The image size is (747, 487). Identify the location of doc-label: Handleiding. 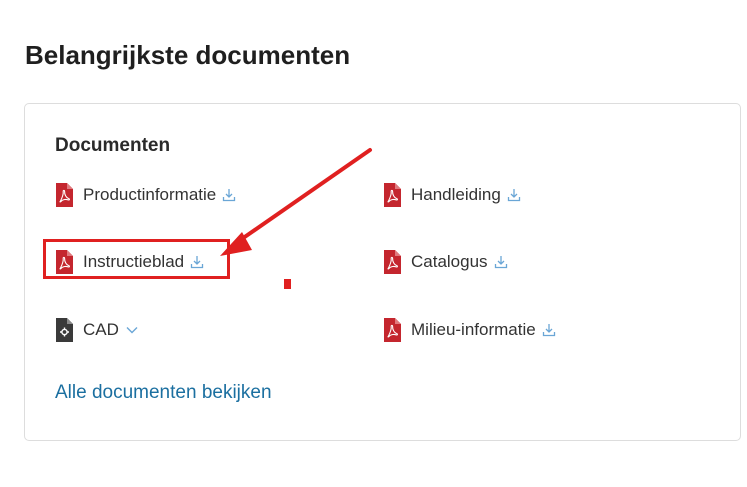
(456, 194).